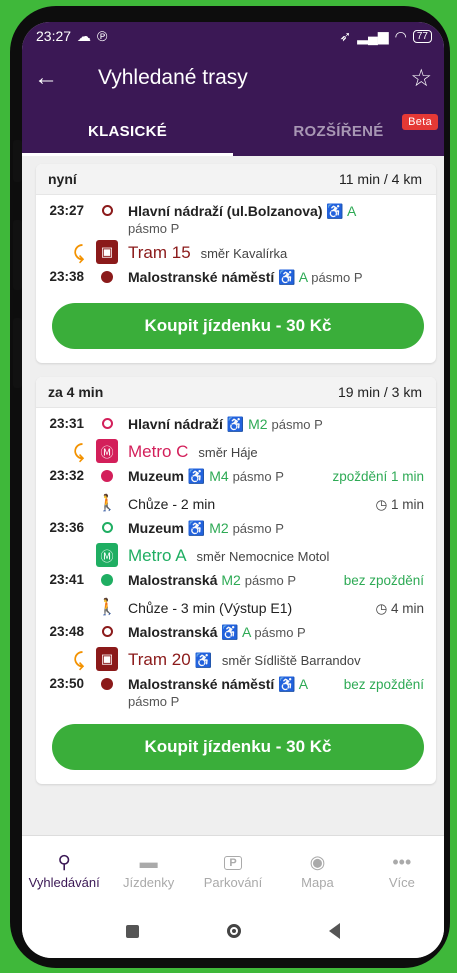  I want to click on walk-row: 🚶 ◷ 1 min Chůze - 2 min, so click(236, 503).